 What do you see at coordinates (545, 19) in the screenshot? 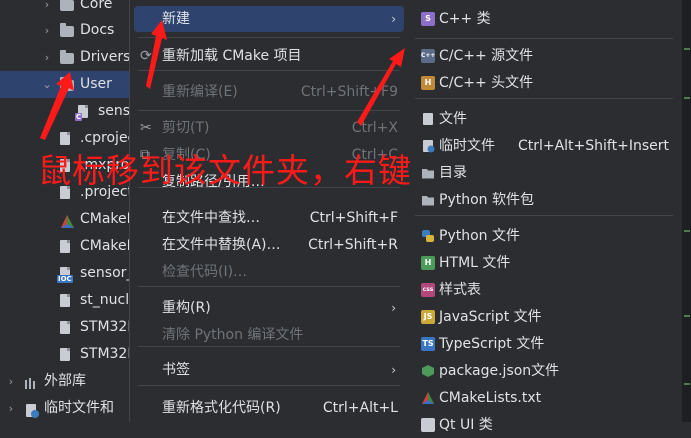
I see `new-submenu-item: S C++ 类` at bounding box center [545, 19].